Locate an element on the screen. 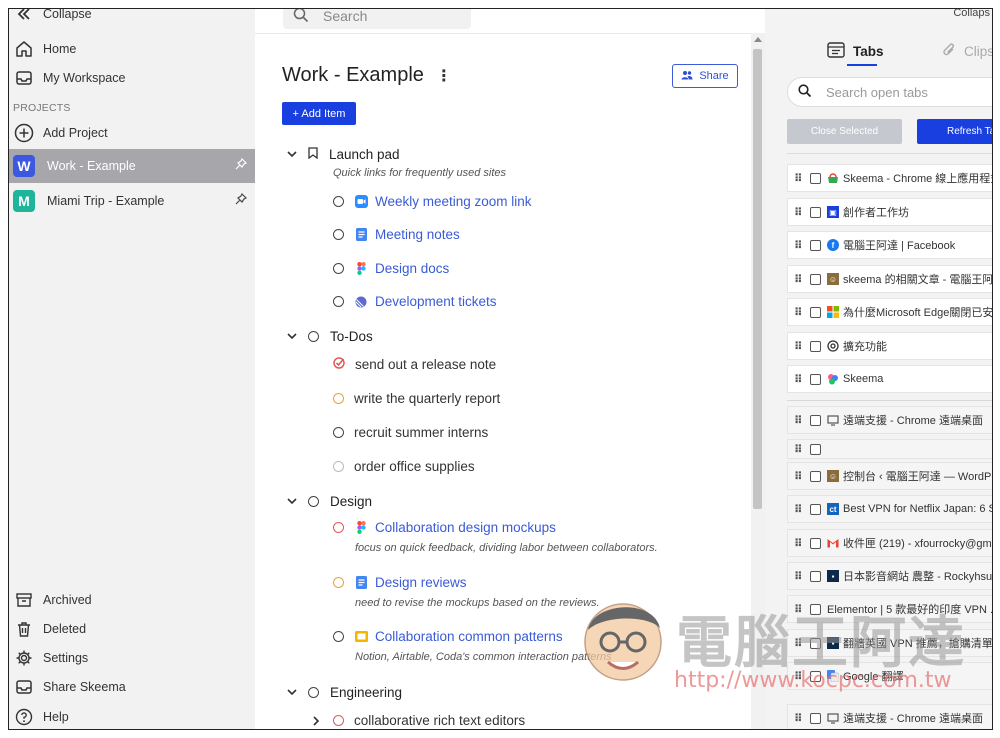  task-text: collaborative rich text editors is located at coordinates (439, 720).